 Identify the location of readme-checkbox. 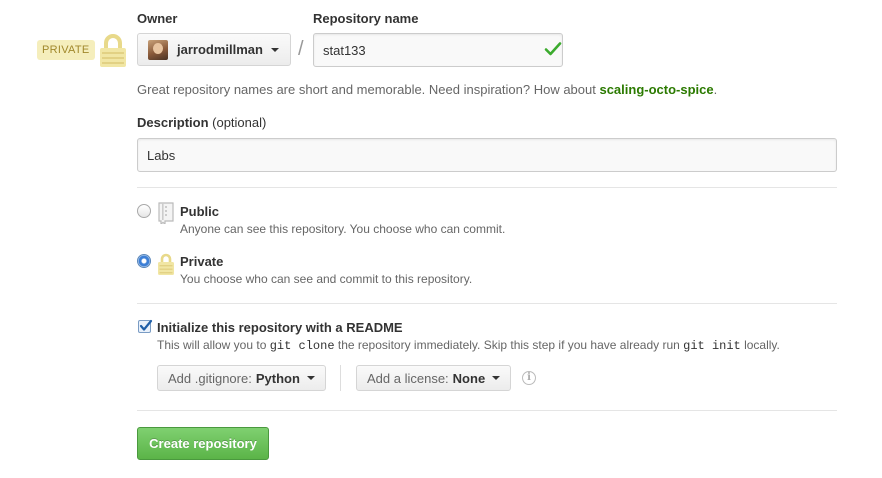
(145, 326).